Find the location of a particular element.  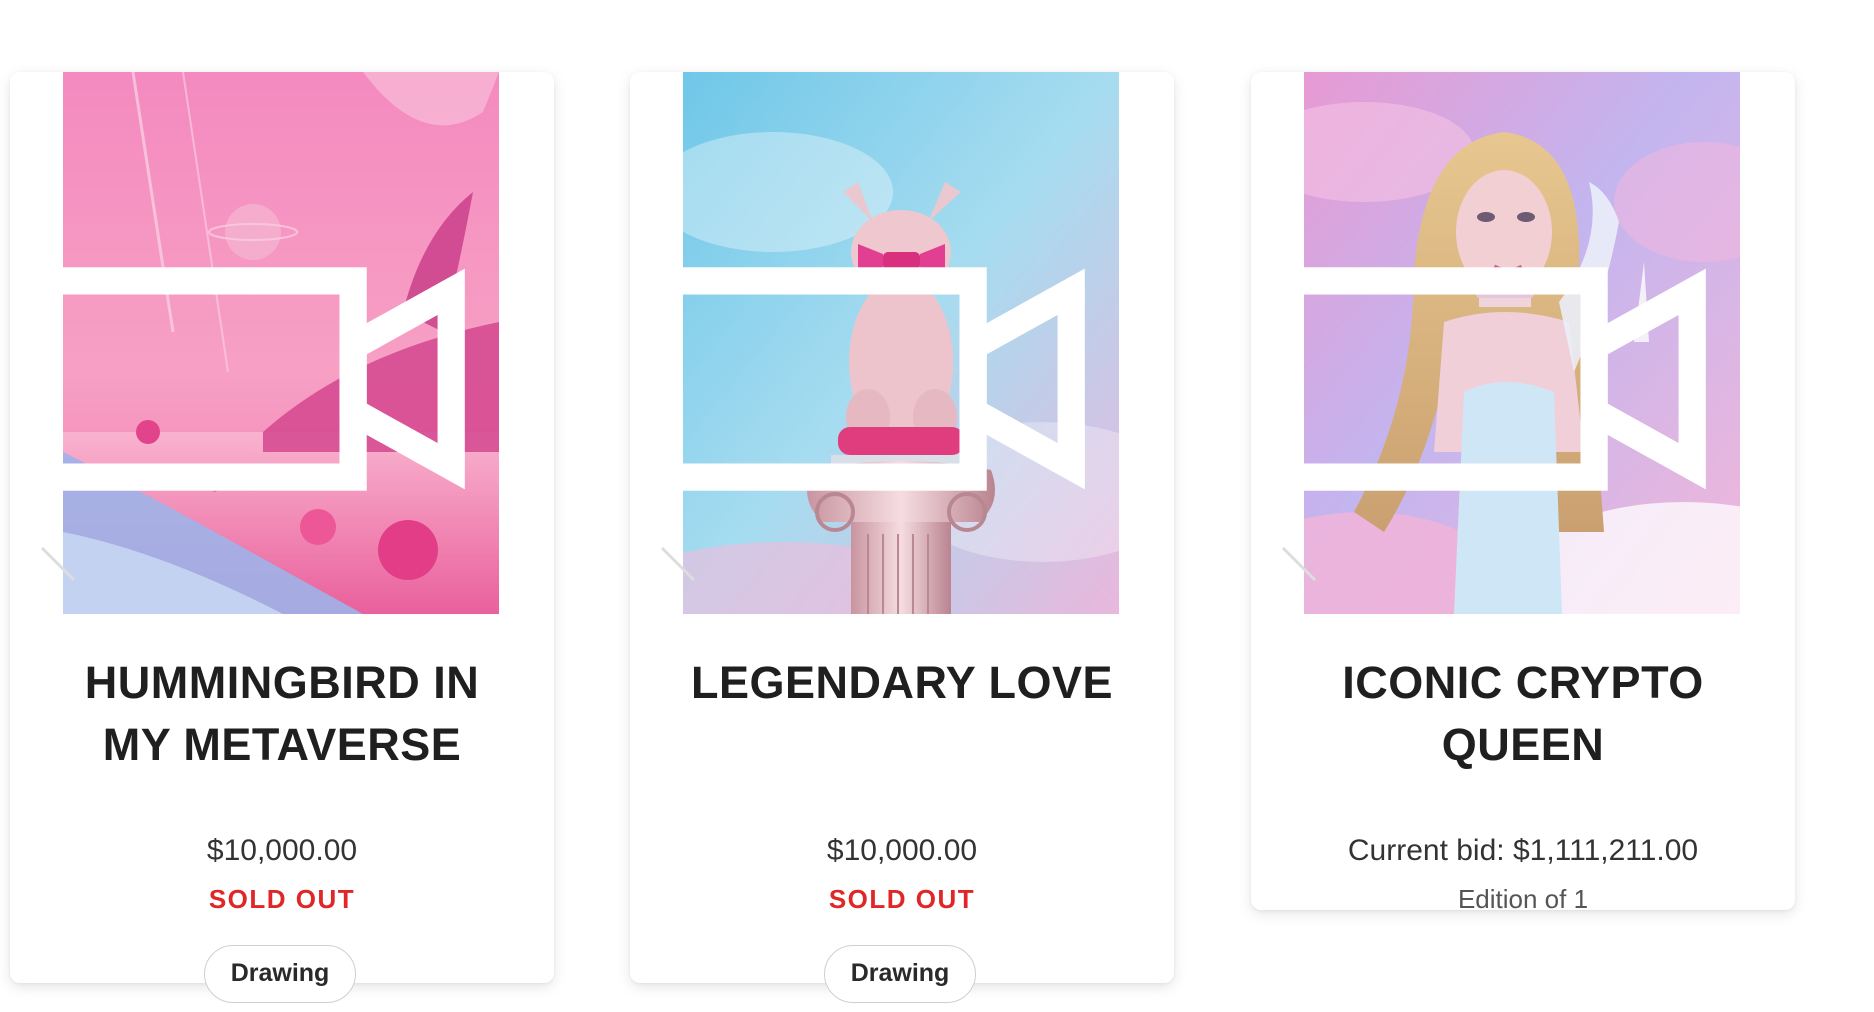

artwork-preview-iconic-crypto-queen is located at coordinates (1522, 343).